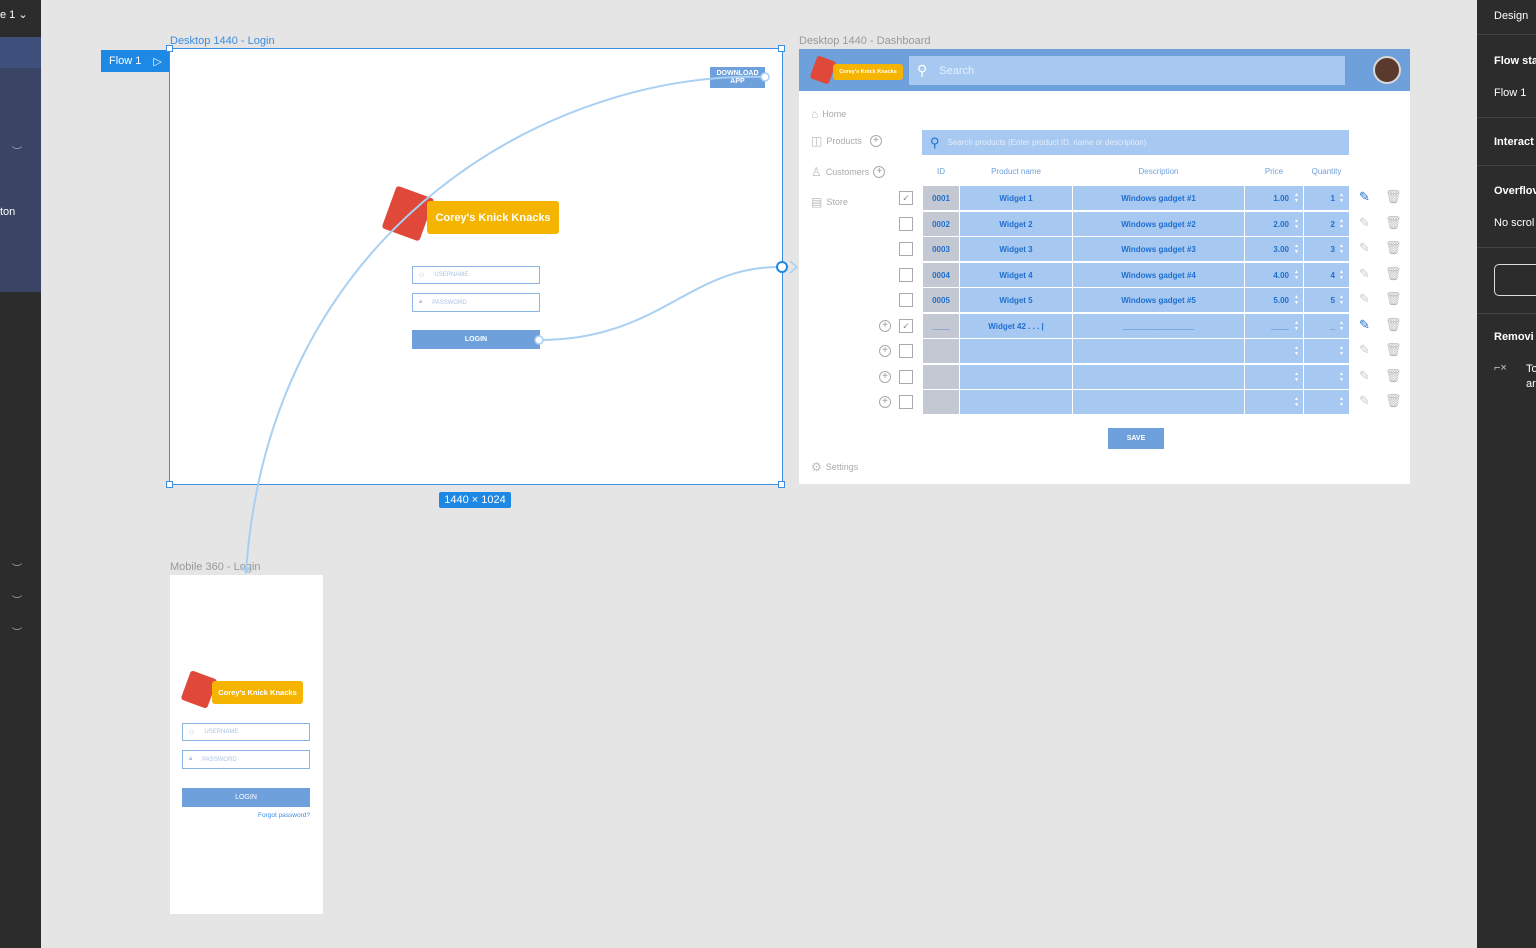 The image size is (1536, 948). I want to click on layer-item-label: ton, so click(7, 212).